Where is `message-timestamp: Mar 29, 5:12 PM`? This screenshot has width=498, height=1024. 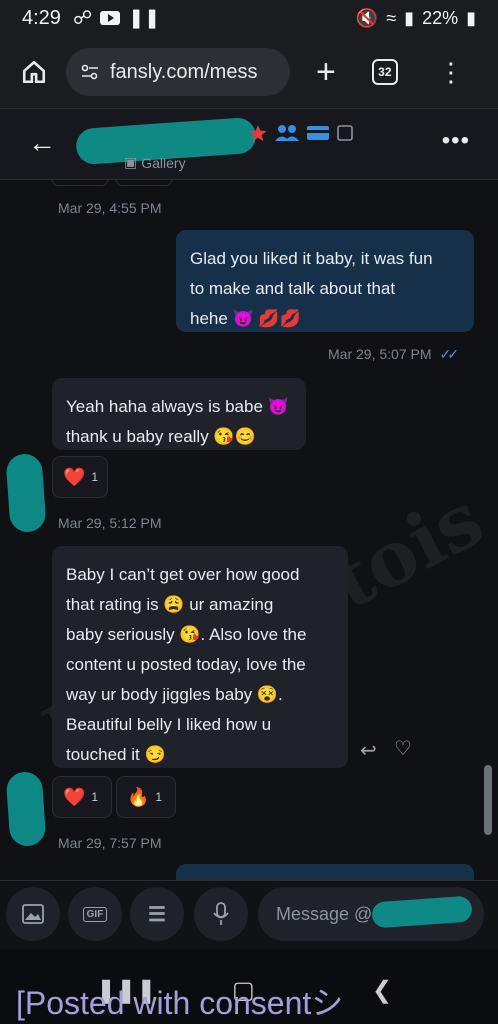 message-timestamp: Mar 29, 5:12 PM is located at coordinates (110, 523).